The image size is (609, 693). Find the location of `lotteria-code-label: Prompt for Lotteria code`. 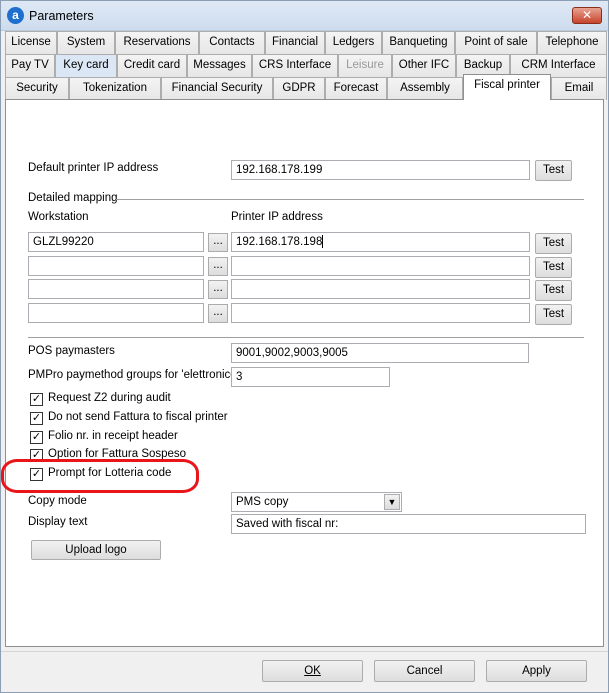

lotteria-code-label: Prompt for Lotteria code is located at coordinates (110, 473).